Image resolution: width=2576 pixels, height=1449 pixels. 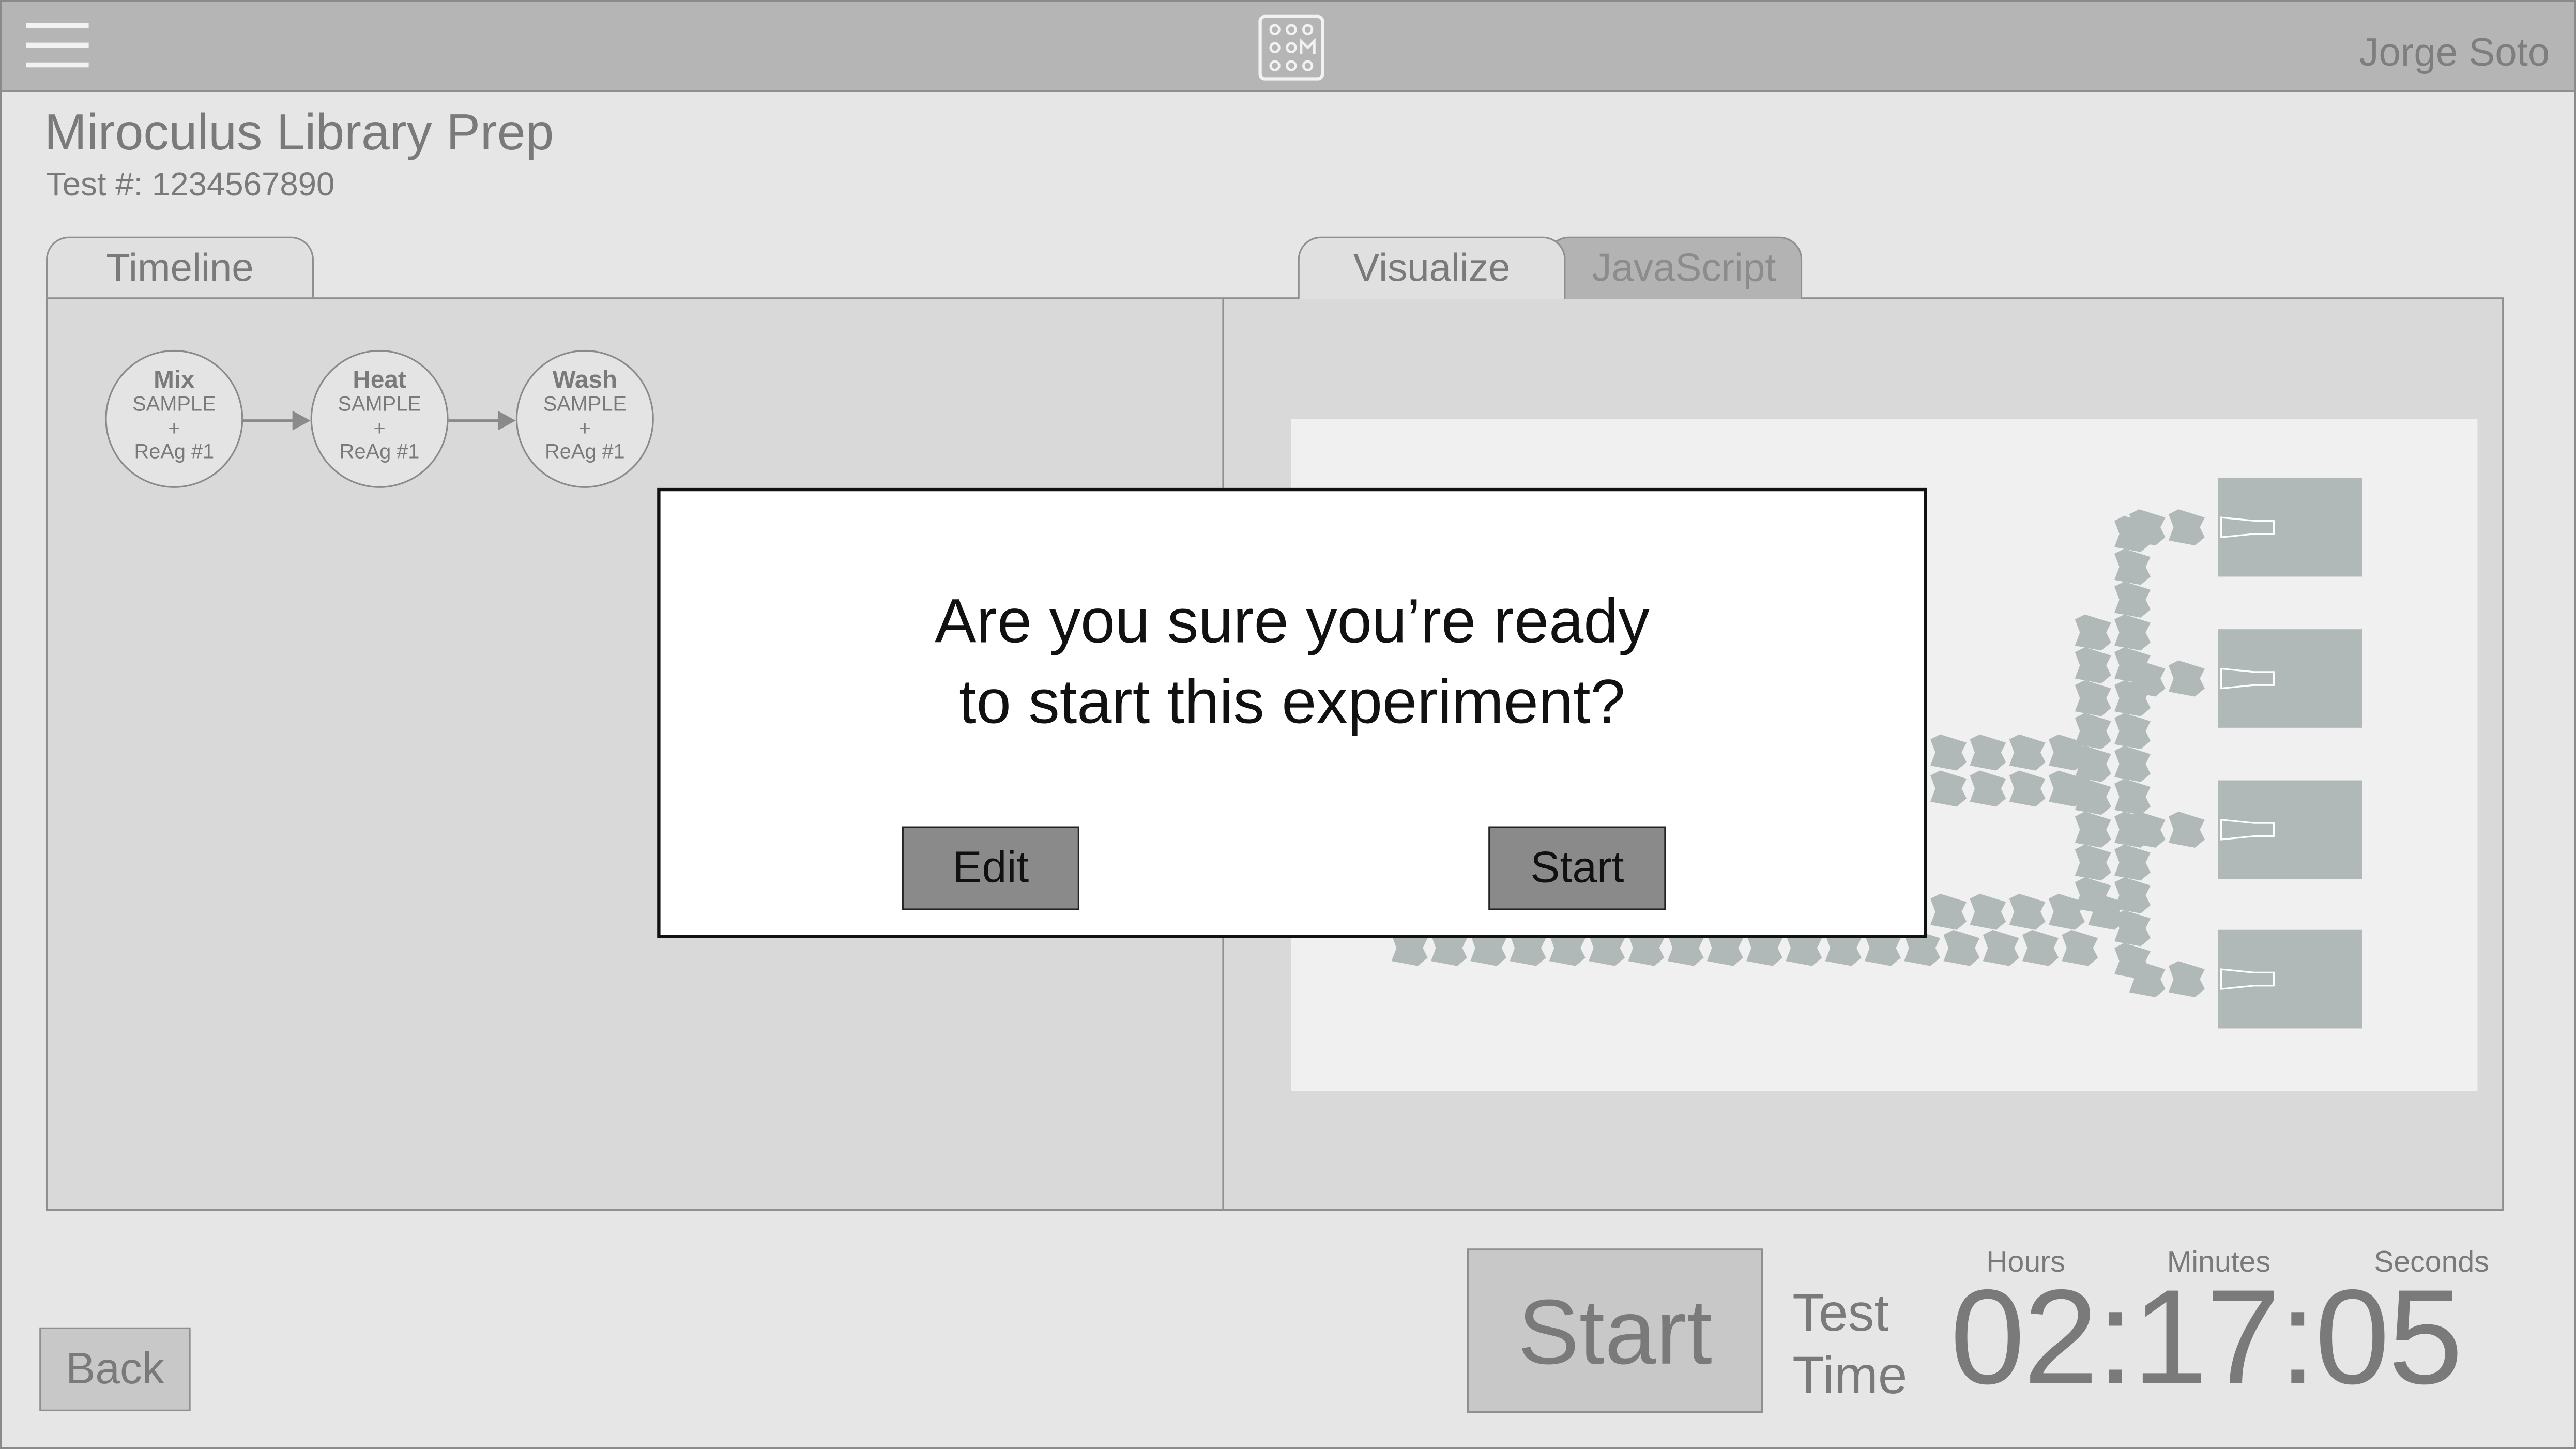 I want to click on timeline-step-wash: Wash SAMPLE + ReAg #1, so click(x=584, y=418).